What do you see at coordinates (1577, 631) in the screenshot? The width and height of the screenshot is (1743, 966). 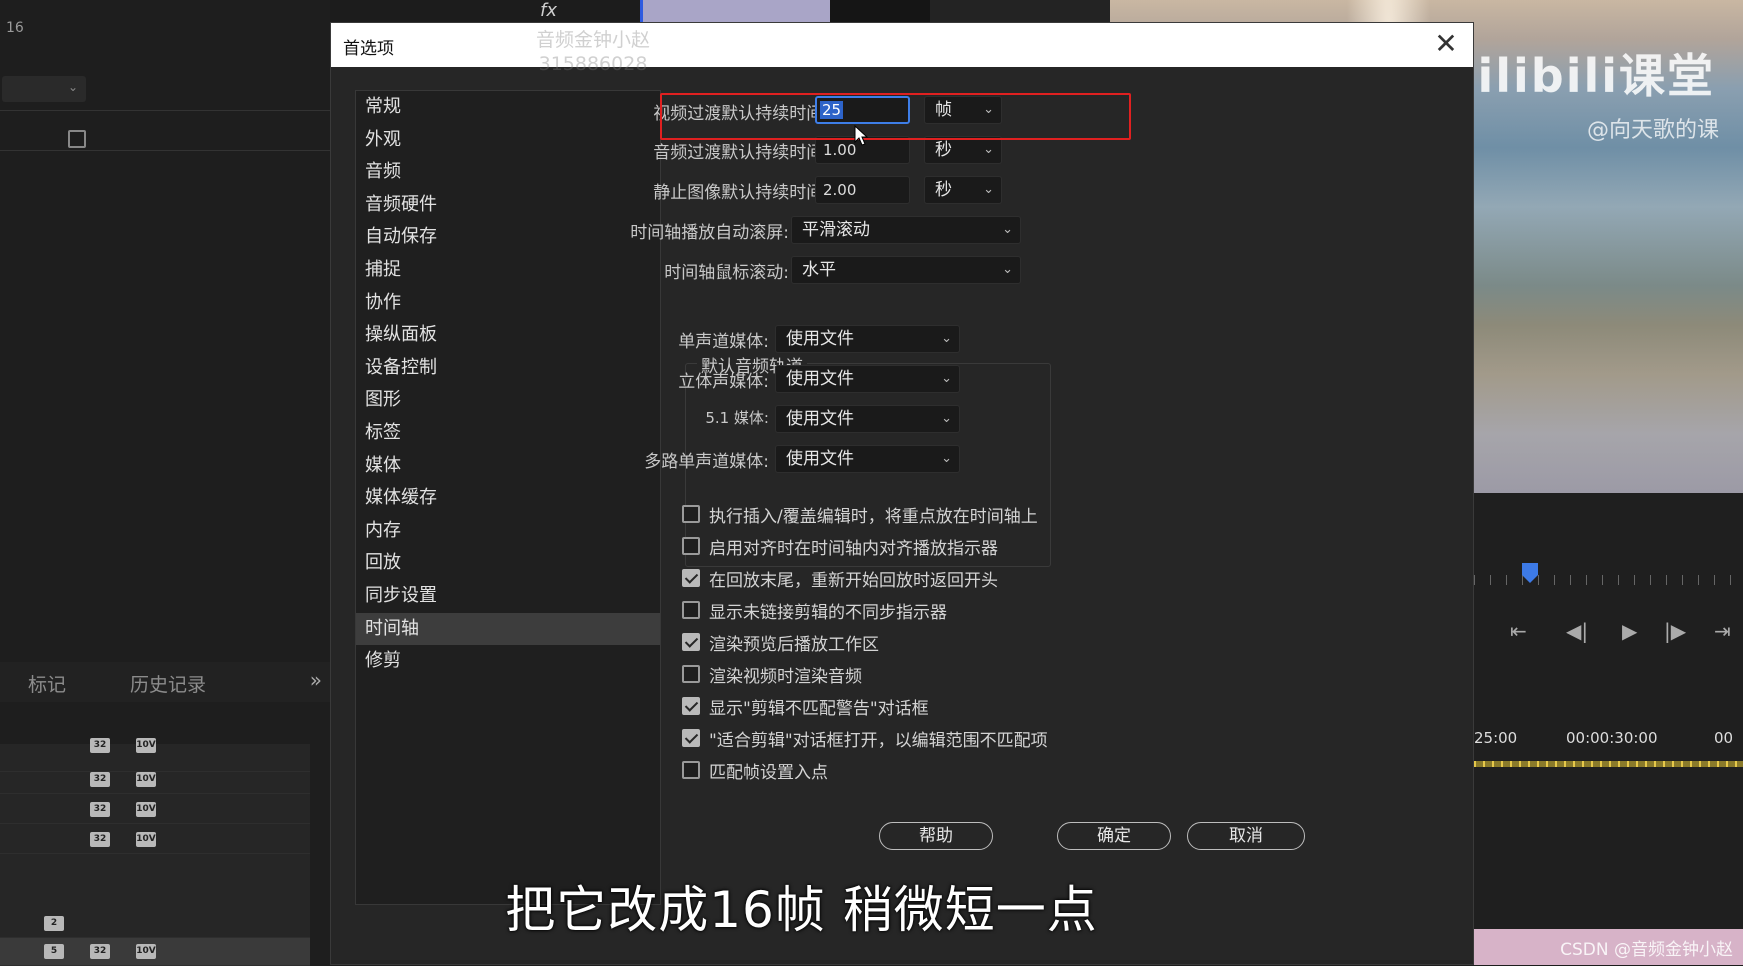 I see `step-back-icon: ◀|` at bounding box center [1577, 631].